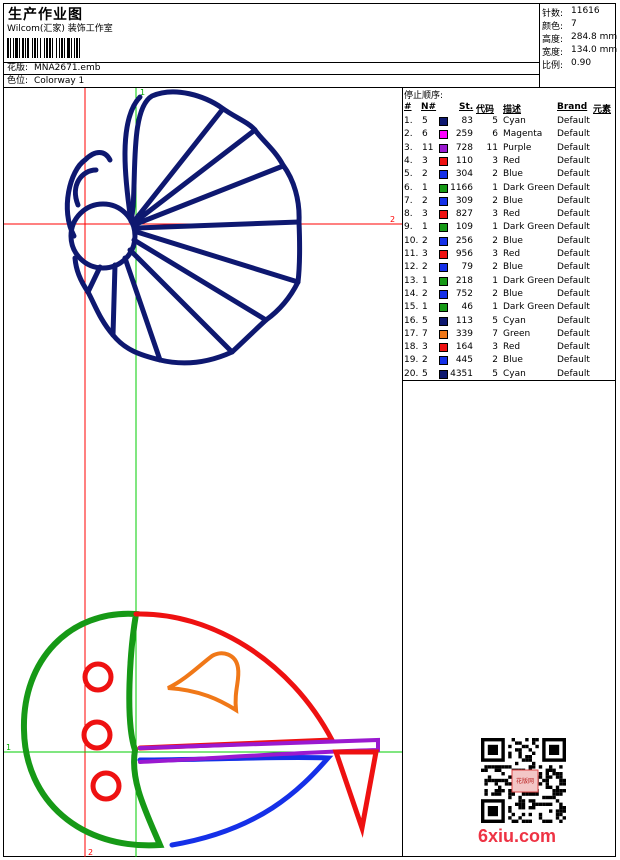 This screenshot has height=860, width=620. Describe the element at coordinates (392, 219) in the screenshot. I see `axis-label-right: 2` at that location.